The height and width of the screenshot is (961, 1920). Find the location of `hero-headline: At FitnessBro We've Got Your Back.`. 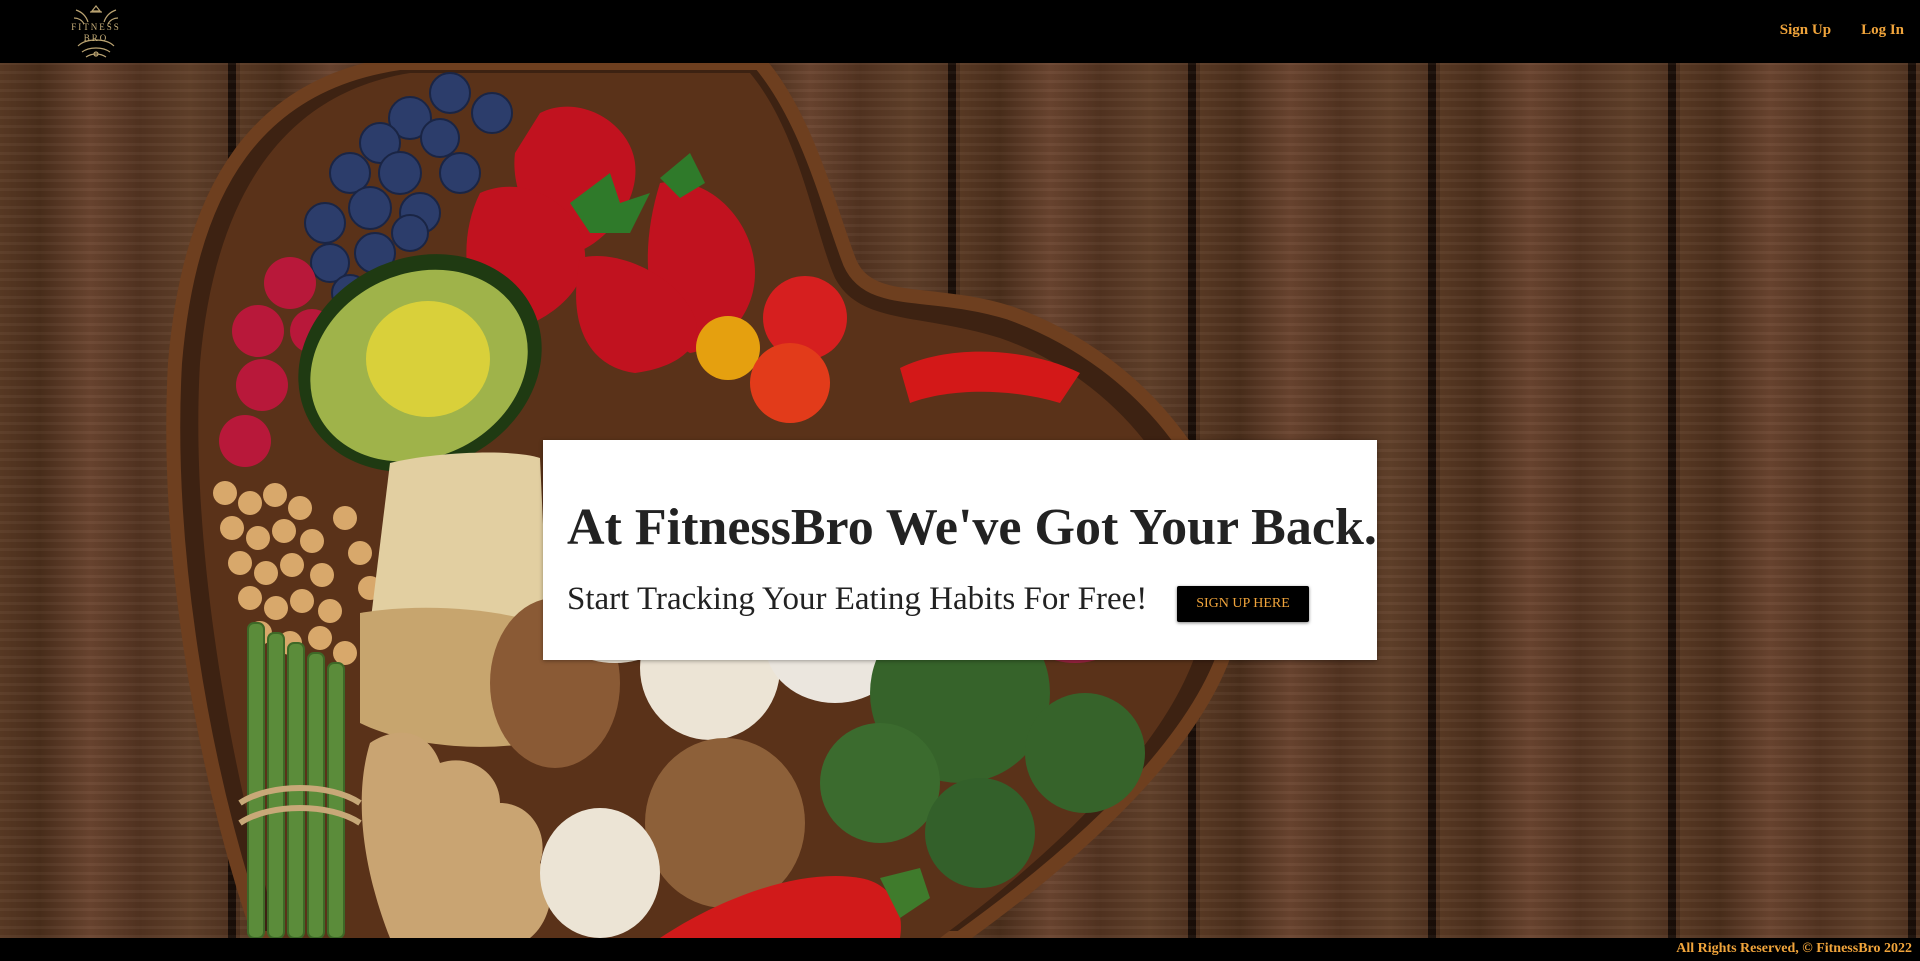

hero-headline: At FitnessBro We've Got Your Back. is located at coordinates (972, 527).